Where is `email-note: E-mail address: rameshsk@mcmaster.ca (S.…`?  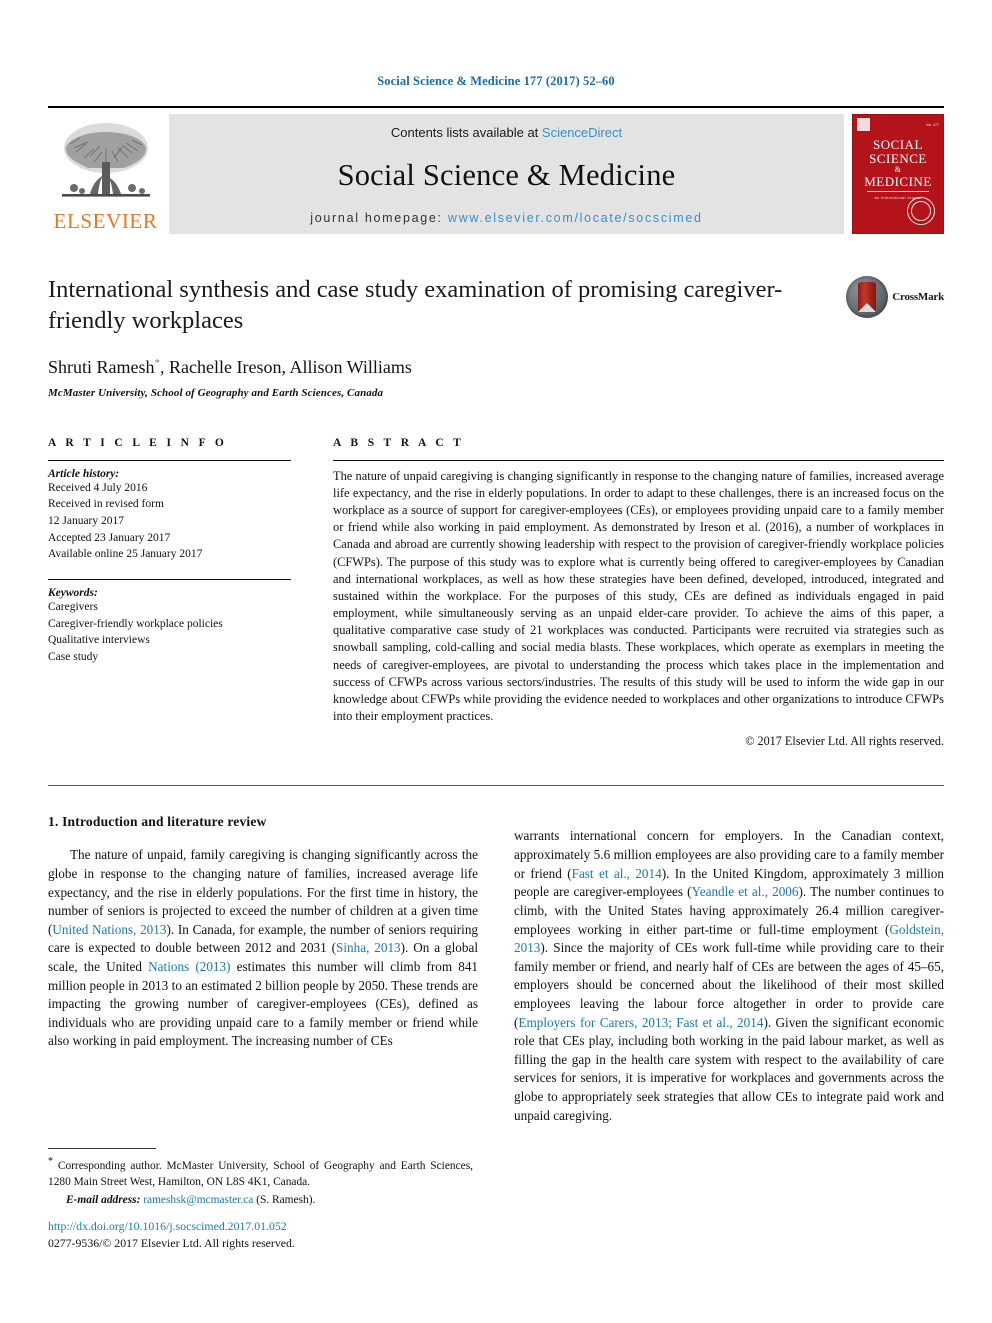 email-note: E-mail address: rameshsk@mcmaster.ca (S.… is located at coordinates (260, 1200).